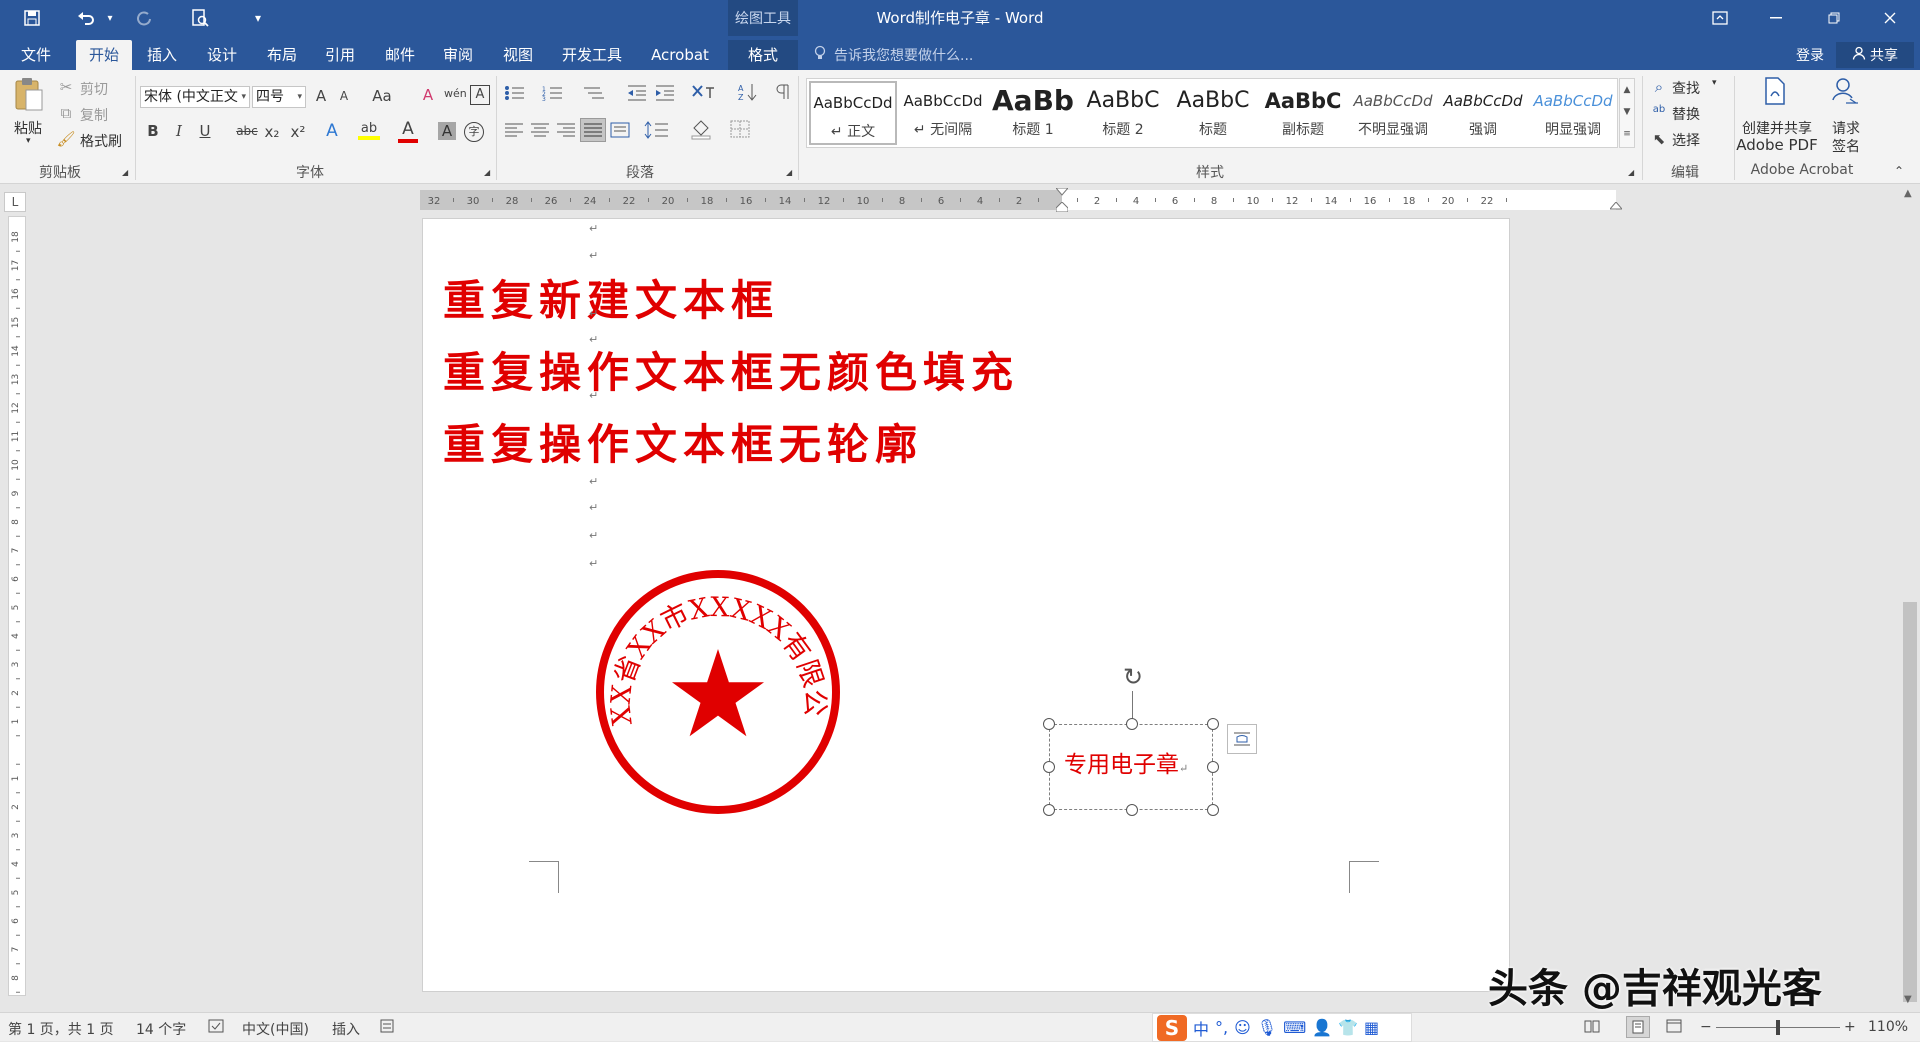 Image resolution: width=1920 pixels, height=1042 pixels. Describe the element at coordinates (1777, 145) in the screenshot. I see `create-share-pdf-line2: Adobe PDF` at that location.